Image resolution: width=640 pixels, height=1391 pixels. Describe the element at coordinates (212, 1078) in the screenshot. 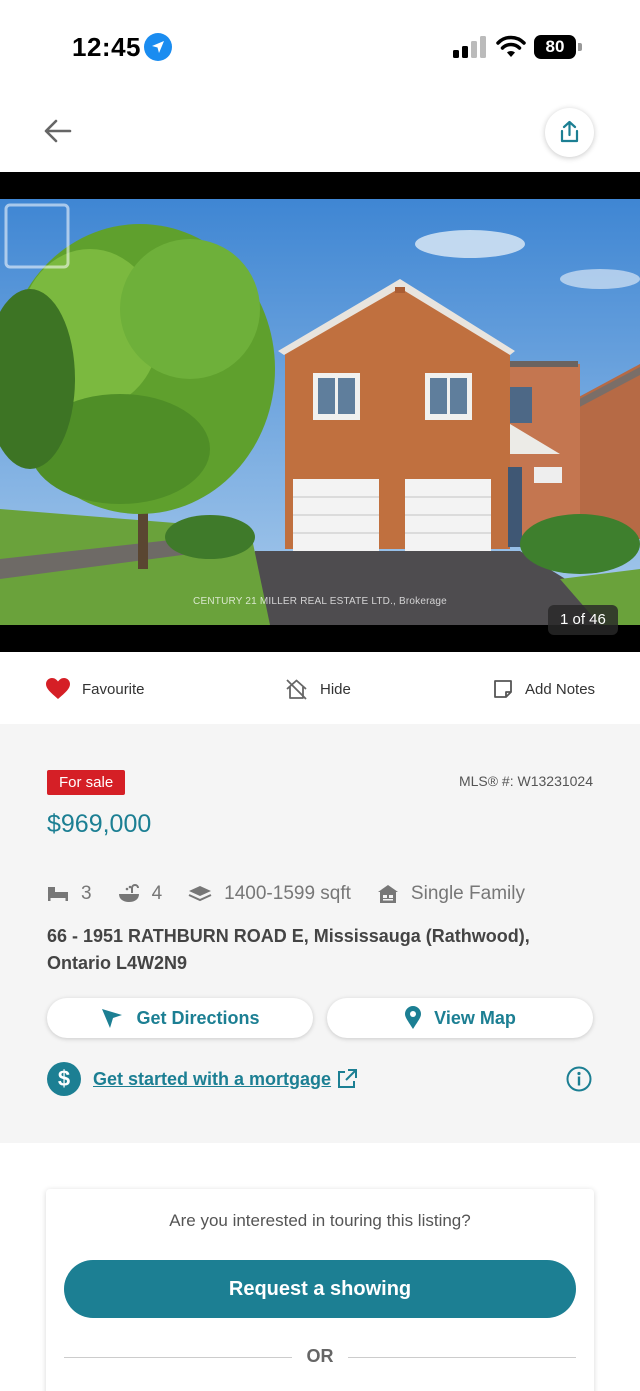

I see `mortgage-link-label: Get started with a mortgage` at that location.